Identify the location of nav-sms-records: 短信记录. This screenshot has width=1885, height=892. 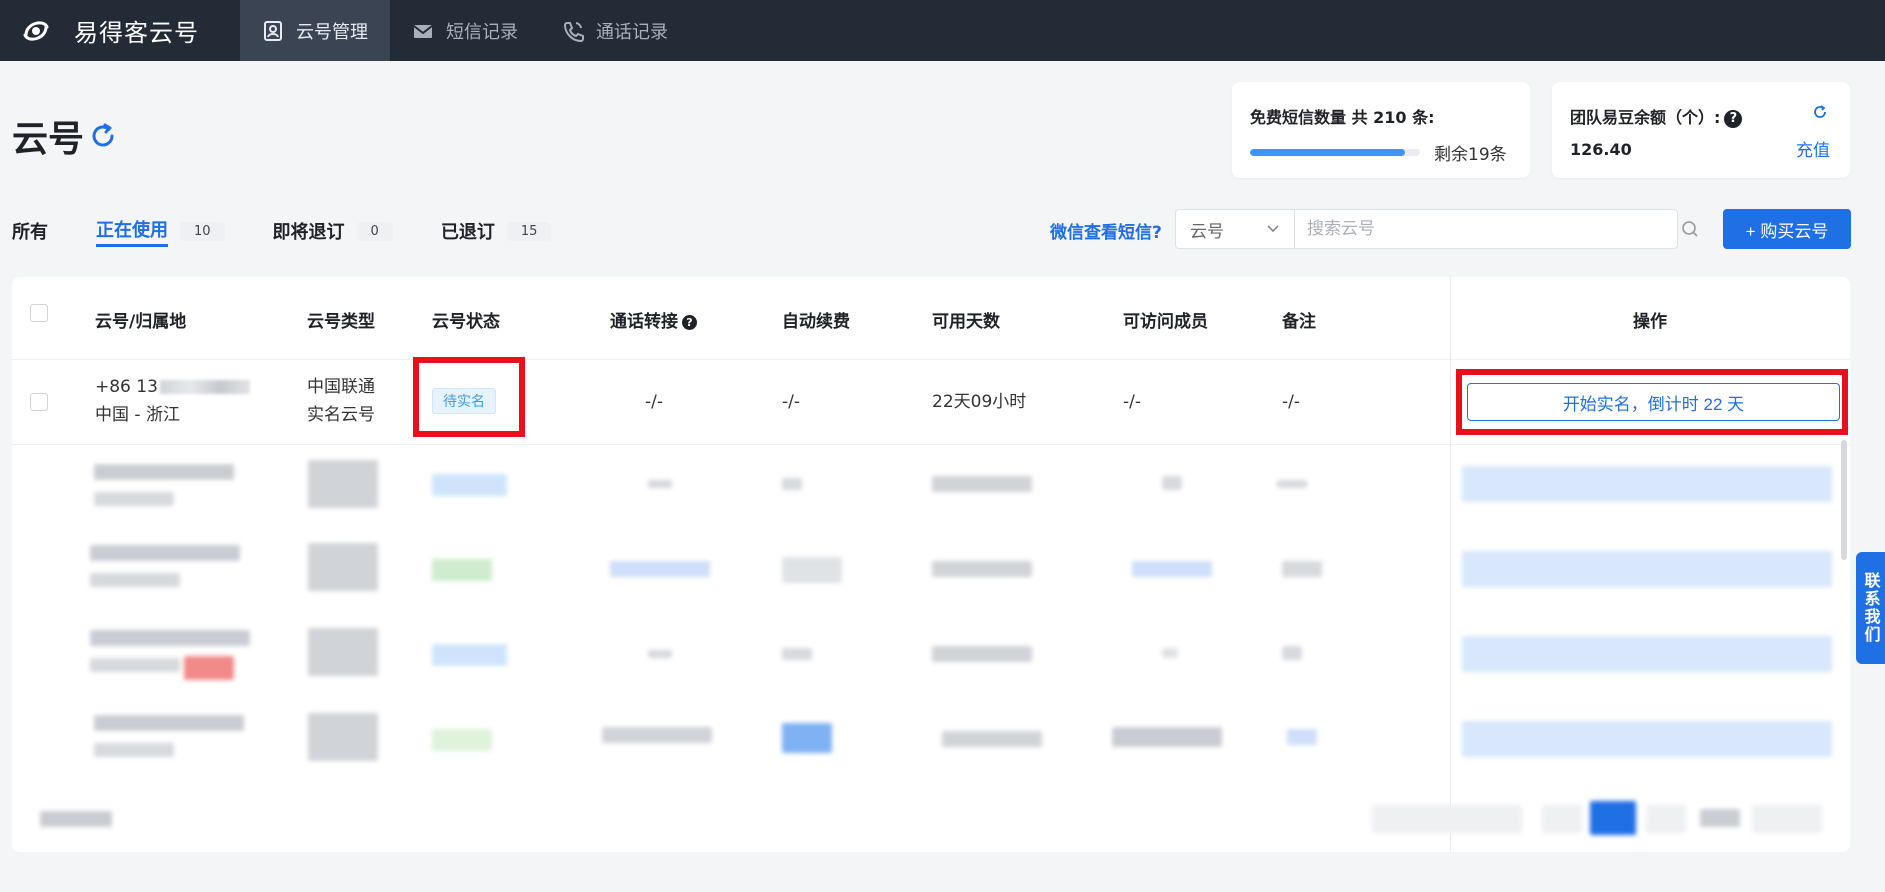
(465, 30).